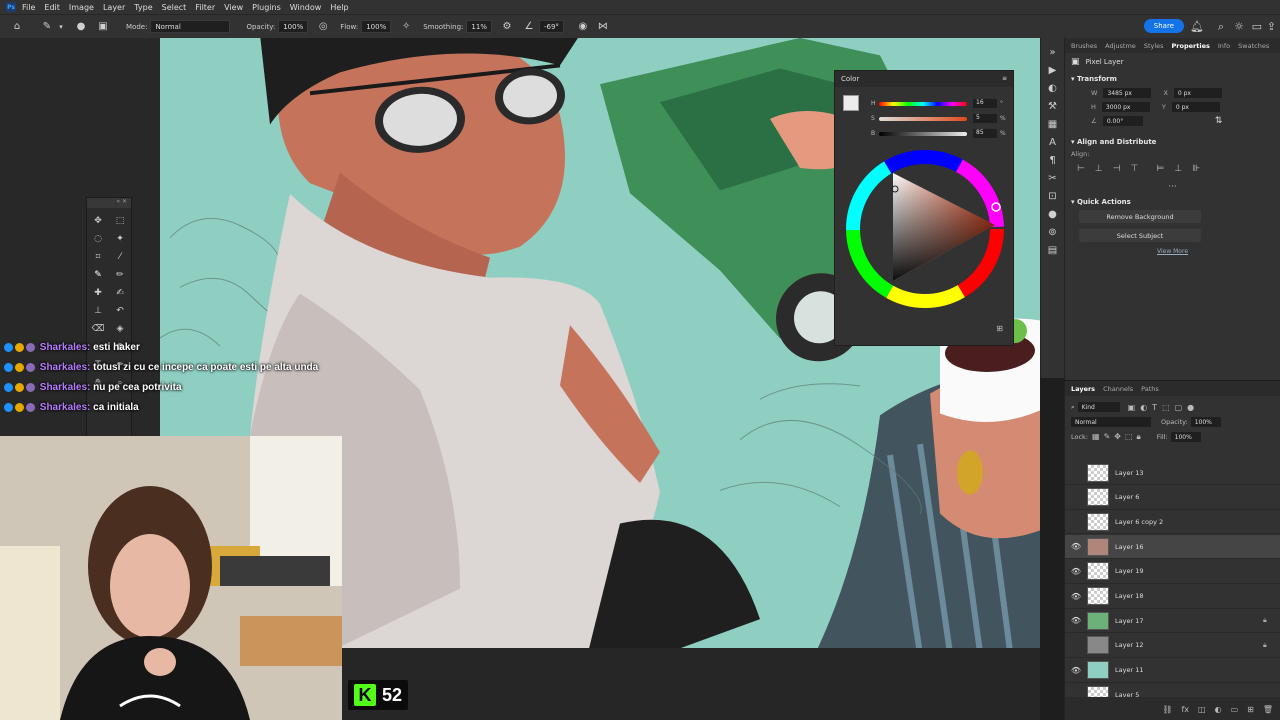 Image resolution: width=1280 pixels, height=720 pixels. What do you see at coordinates (1189, 645) in the screenshot?
I see `layer-name: Layer 12` at bounding box center [1189, 645].